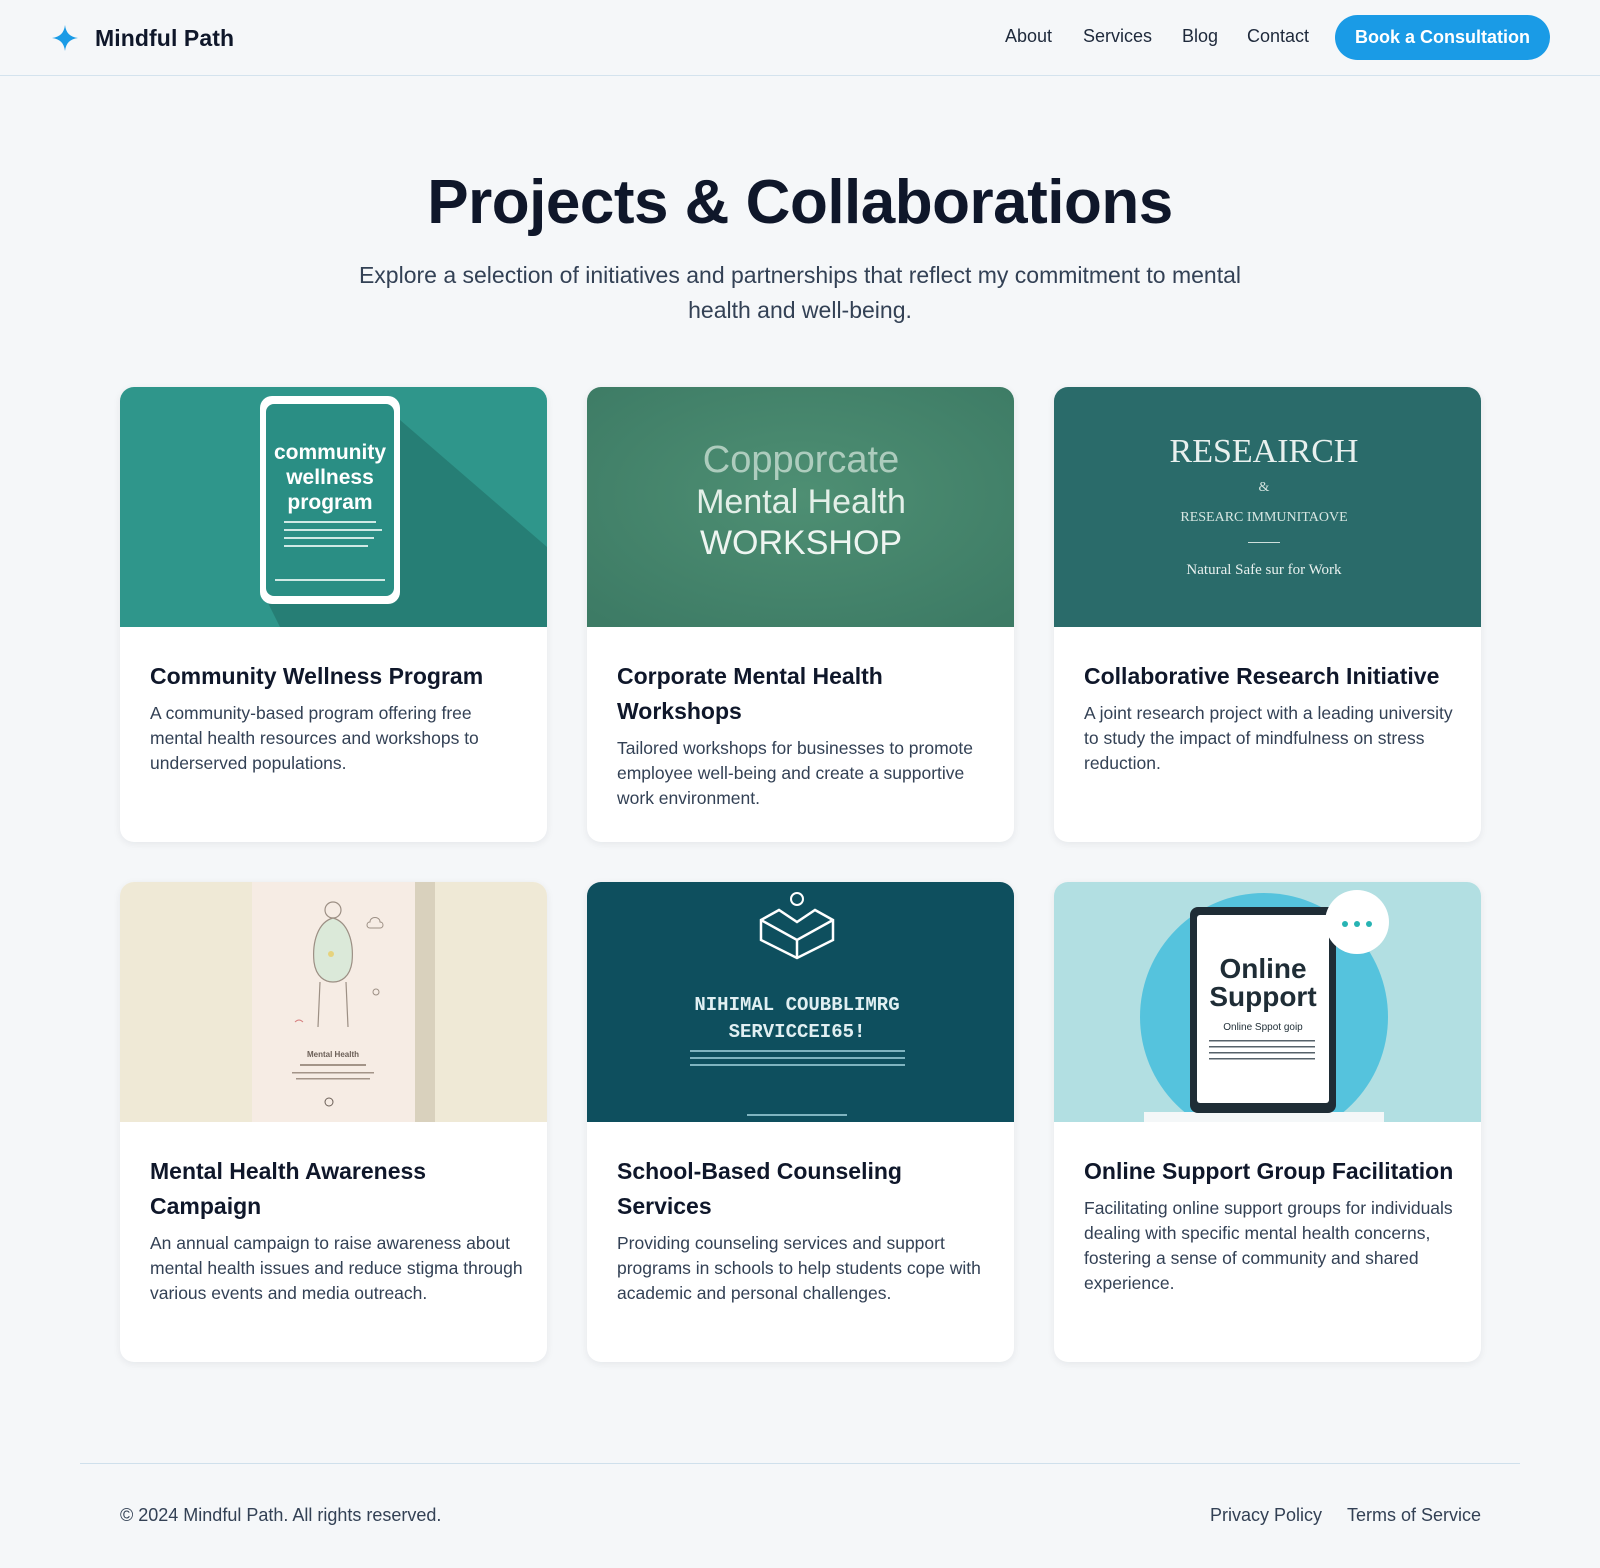 This screenshot has height=1568, width=1600. Describe the element at coordinates (165, 37) in the screenshot. I see `brand-name: Mindful Path` at that location.